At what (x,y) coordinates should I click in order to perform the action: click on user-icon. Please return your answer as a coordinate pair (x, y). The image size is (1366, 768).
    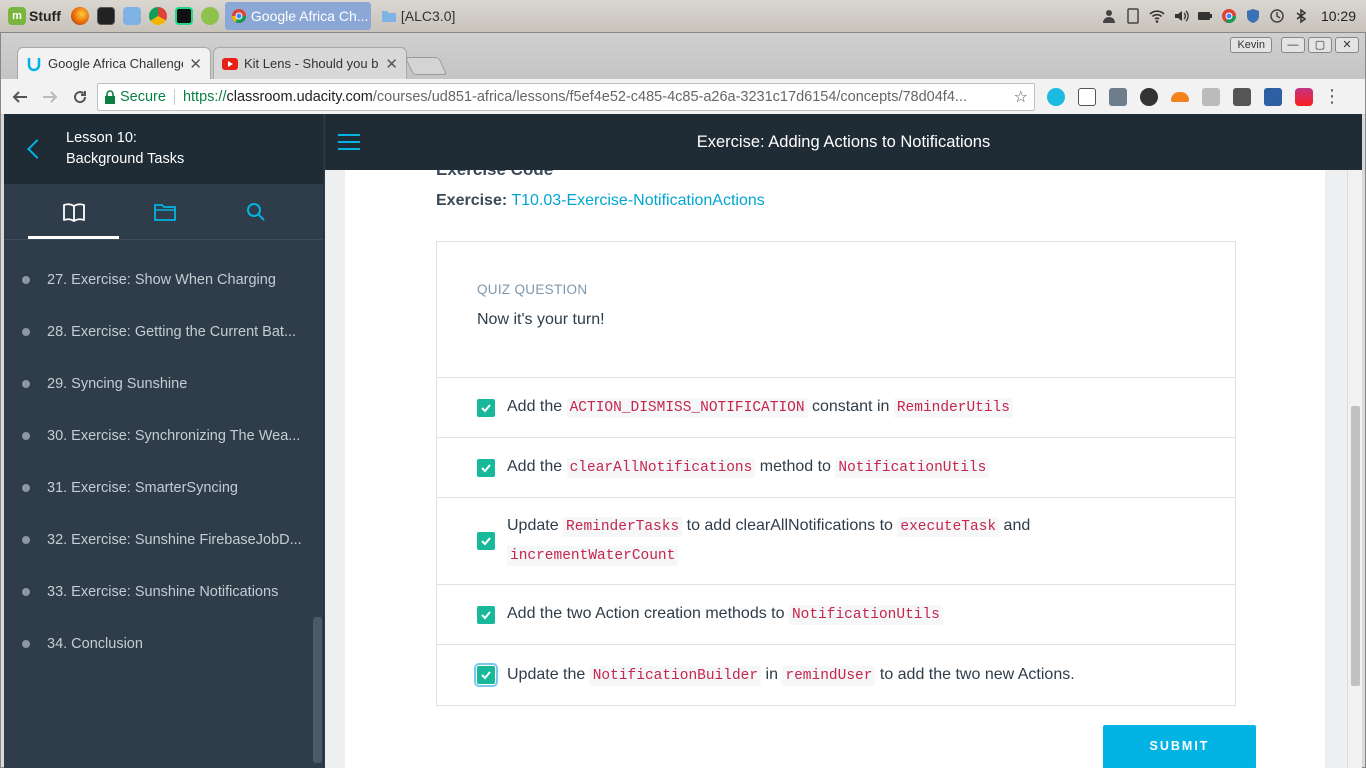
    Looking at the image, I should click on (1109, 16).